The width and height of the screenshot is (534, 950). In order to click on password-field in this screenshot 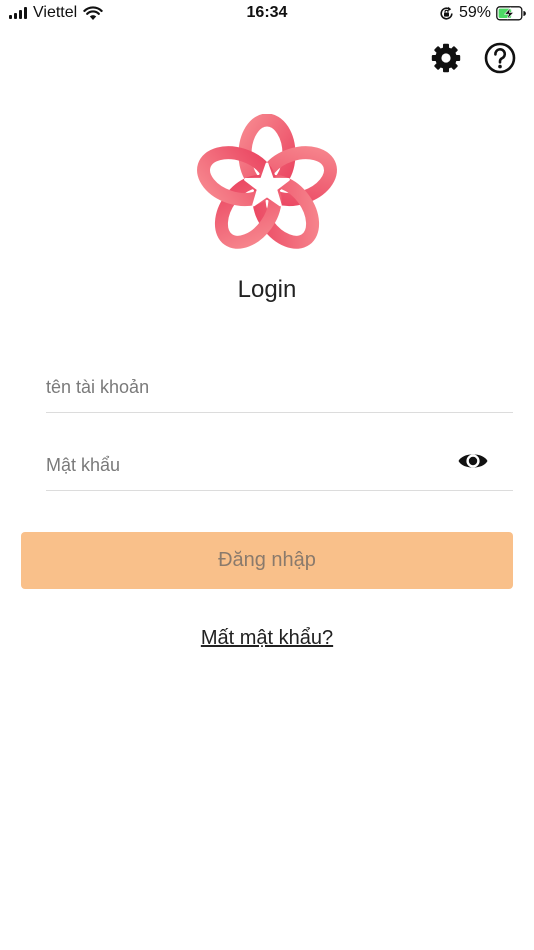, I will do `click(279, 464)`.